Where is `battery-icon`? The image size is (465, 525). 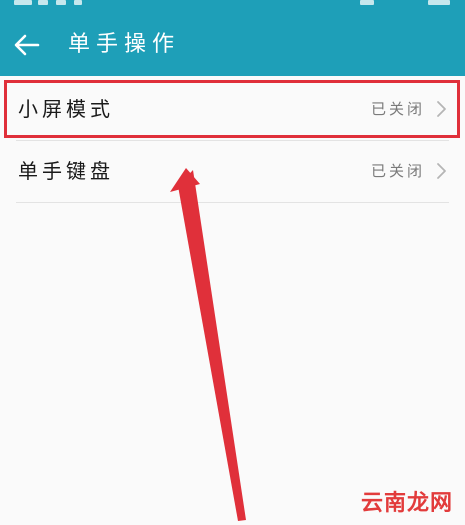
battery-icon is located at coordinates (439, 2).